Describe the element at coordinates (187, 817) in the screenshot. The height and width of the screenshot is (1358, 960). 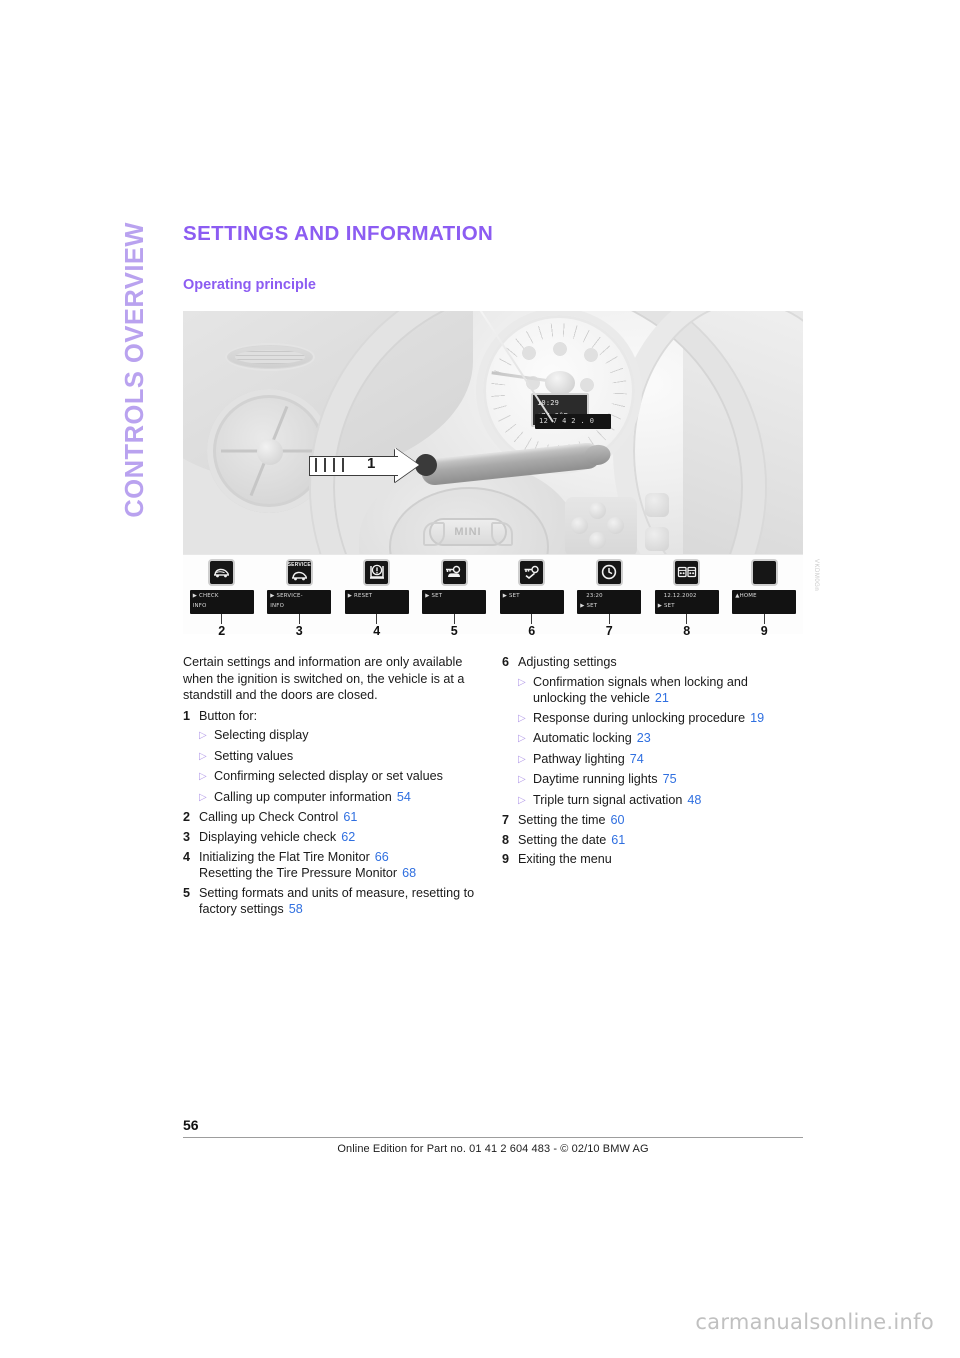
I see `item-number-2: 2` at that location.